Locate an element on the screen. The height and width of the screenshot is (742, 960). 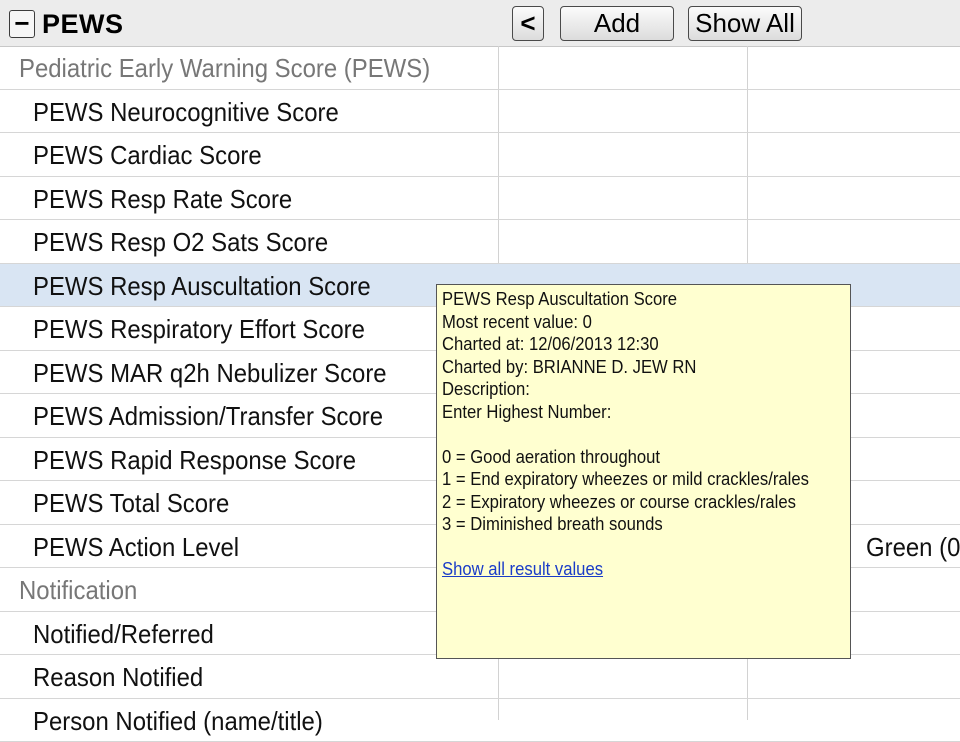
tooltip-scale-item: 3 = Diminished breath sounds is located at coordinates (625, 524).